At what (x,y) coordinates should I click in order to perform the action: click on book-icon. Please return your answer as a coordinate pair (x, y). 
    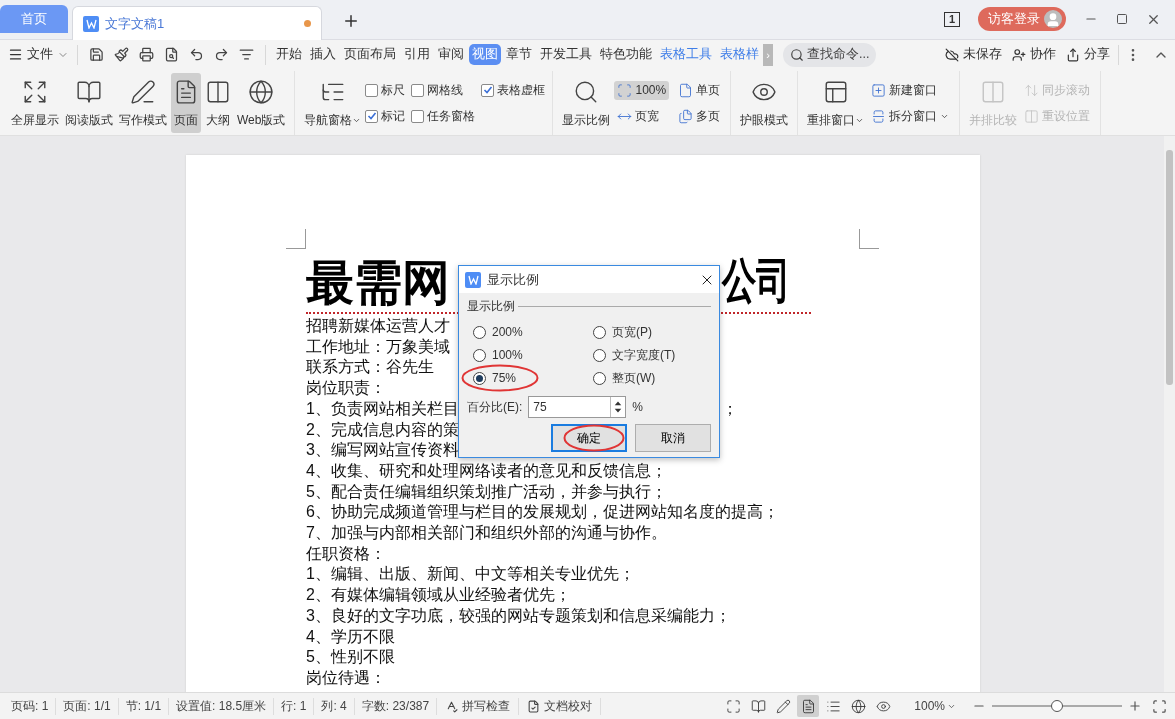
    Looking at the image, I should click on (89, 92).